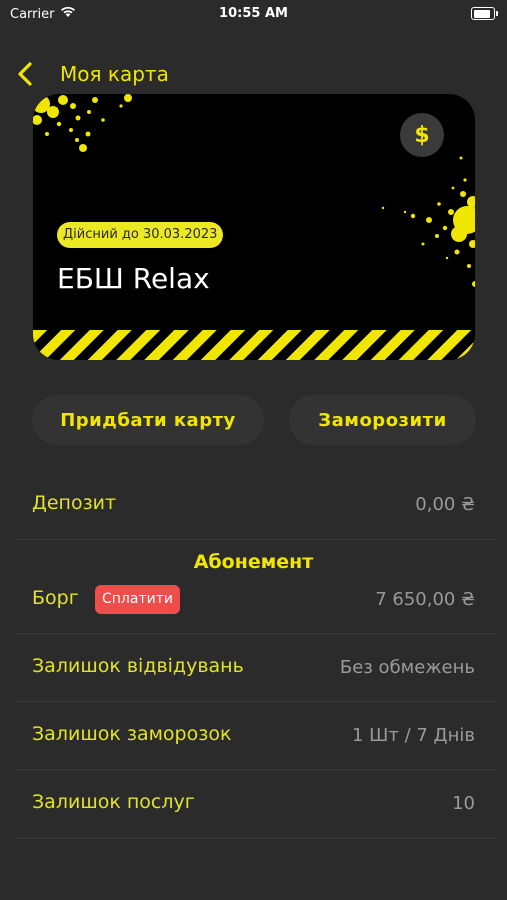 This screenshot has height=900, width=507. Describe the element at coordinates (256, 667) in the screenshot. I see `visits-remaining-row: Залишок відвідувань Без обмежень` at that location.